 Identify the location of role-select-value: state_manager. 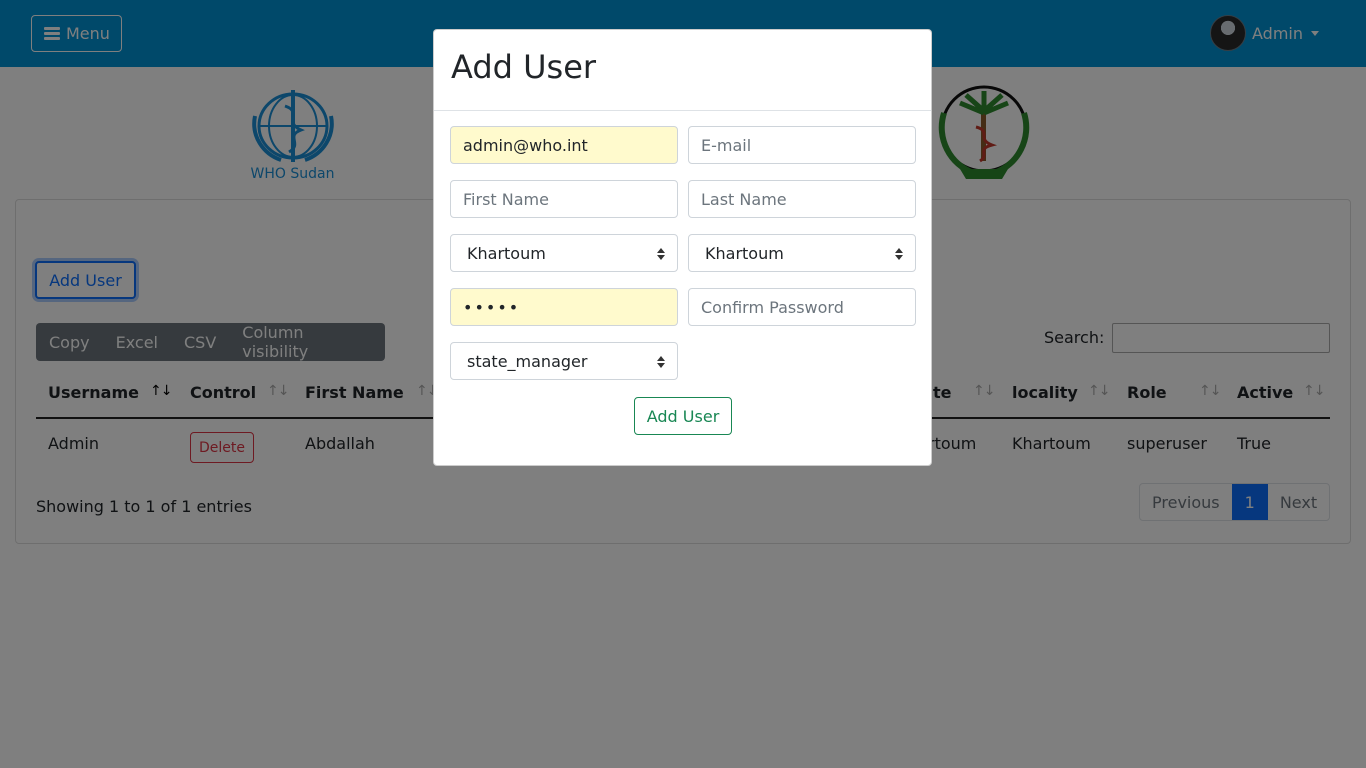
(527, 361).